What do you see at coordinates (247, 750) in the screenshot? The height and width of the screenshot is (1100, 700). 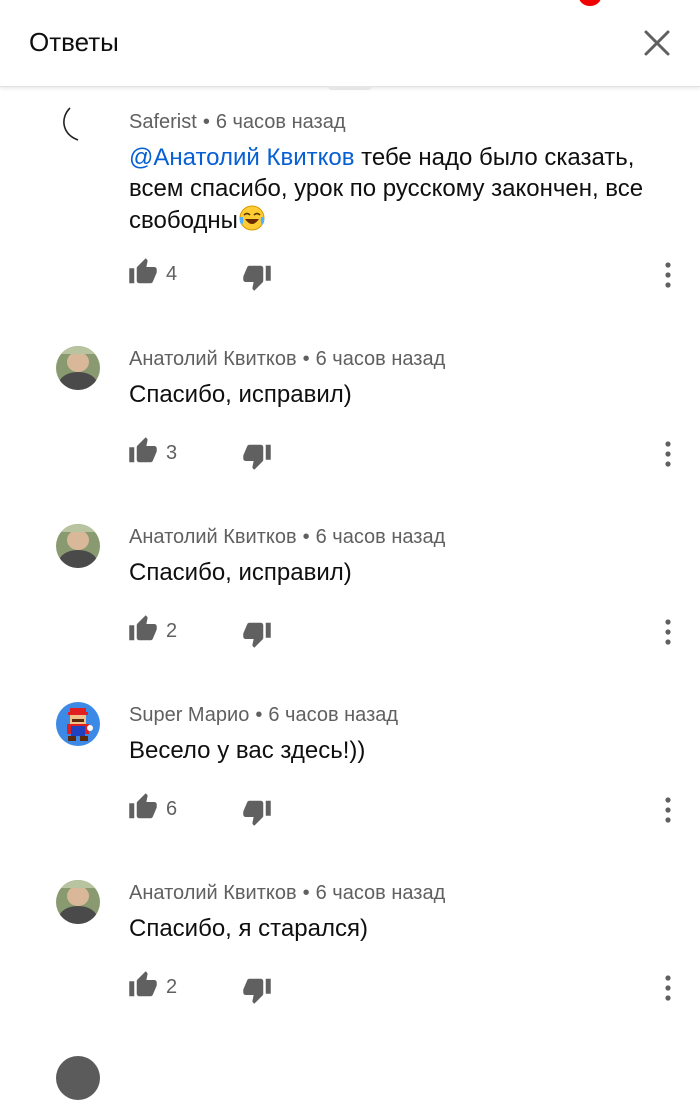 I see `comment-text: Весело у вас здесь!))` at bounding box center [247, 750].